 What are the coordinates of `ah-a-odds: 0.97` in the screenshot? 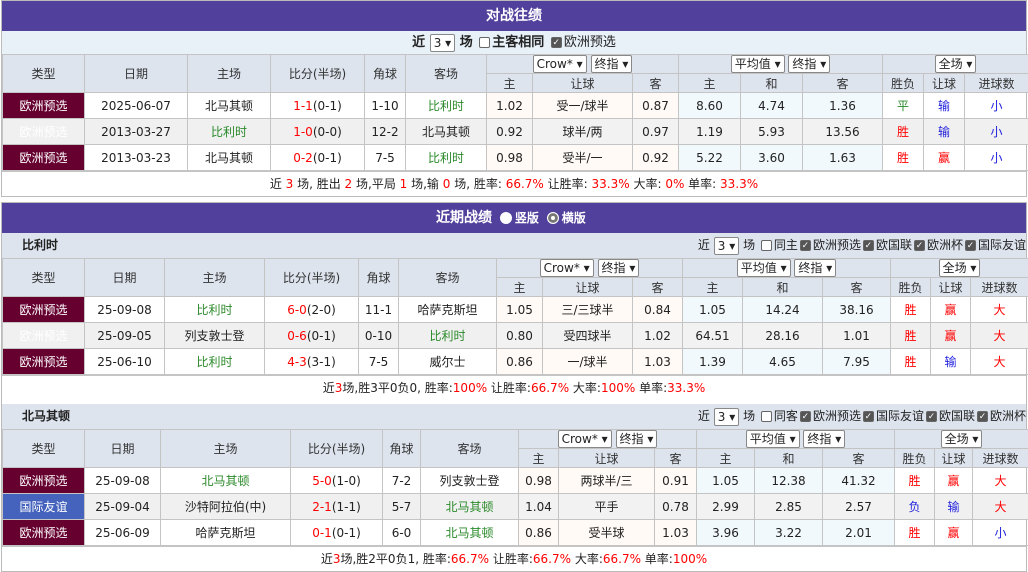 It's located at (656, 132).